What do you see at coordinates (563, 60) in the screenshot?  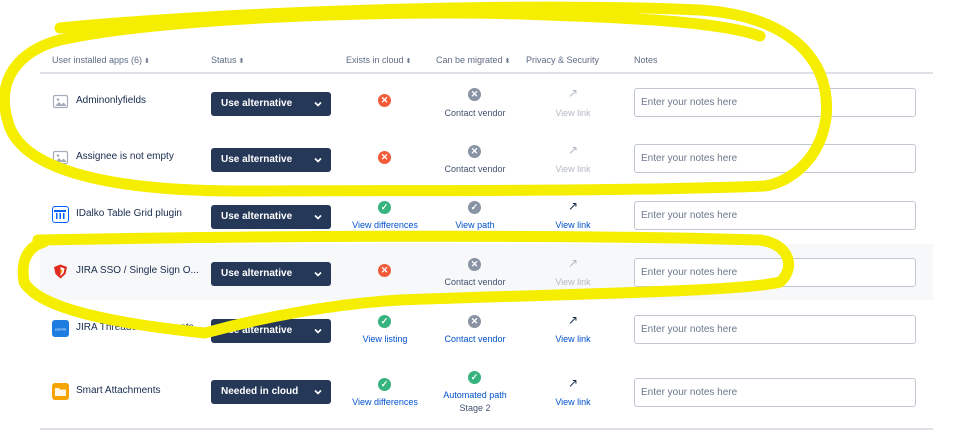 I see `column-header-privacy: Privacy & Security` at bounding box center [563, 60].